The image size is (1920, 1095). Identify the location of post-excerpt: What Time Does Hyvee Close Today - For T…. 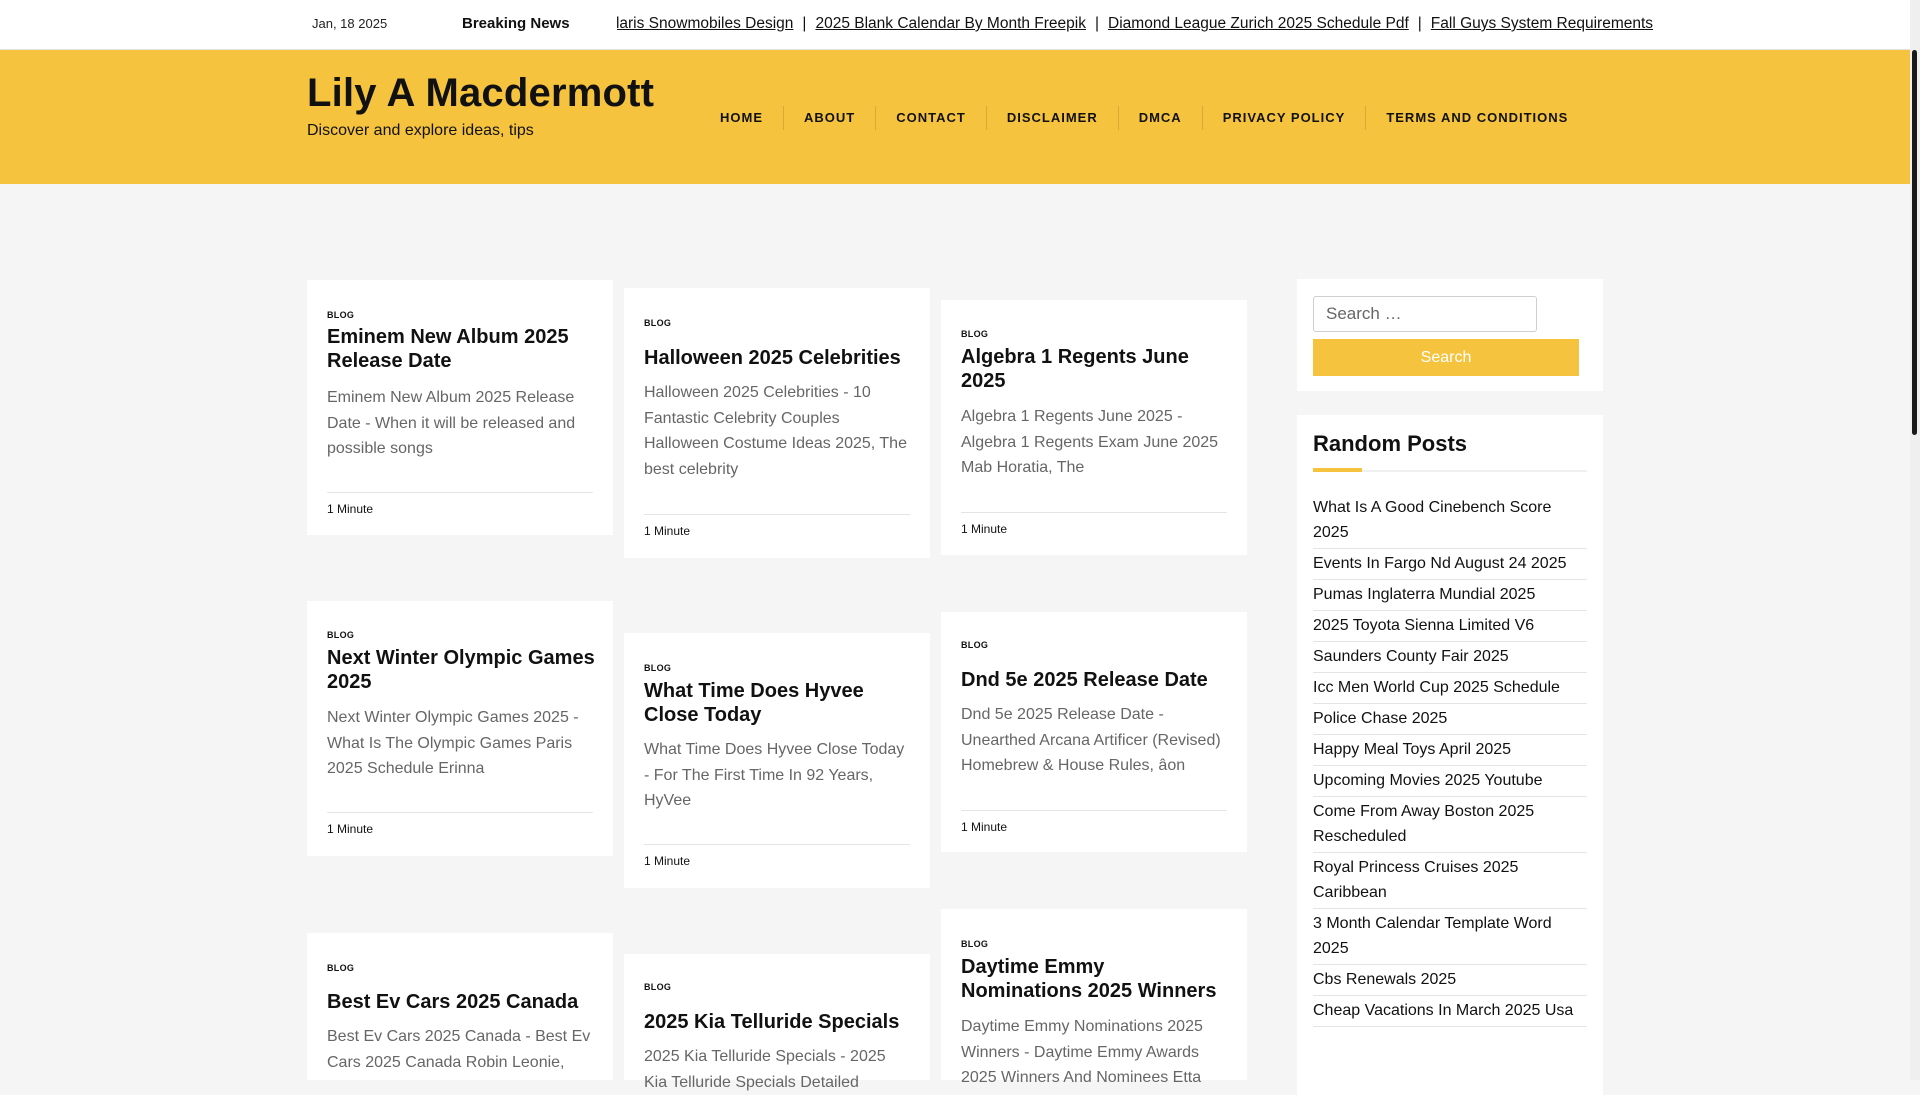
(774, 775).